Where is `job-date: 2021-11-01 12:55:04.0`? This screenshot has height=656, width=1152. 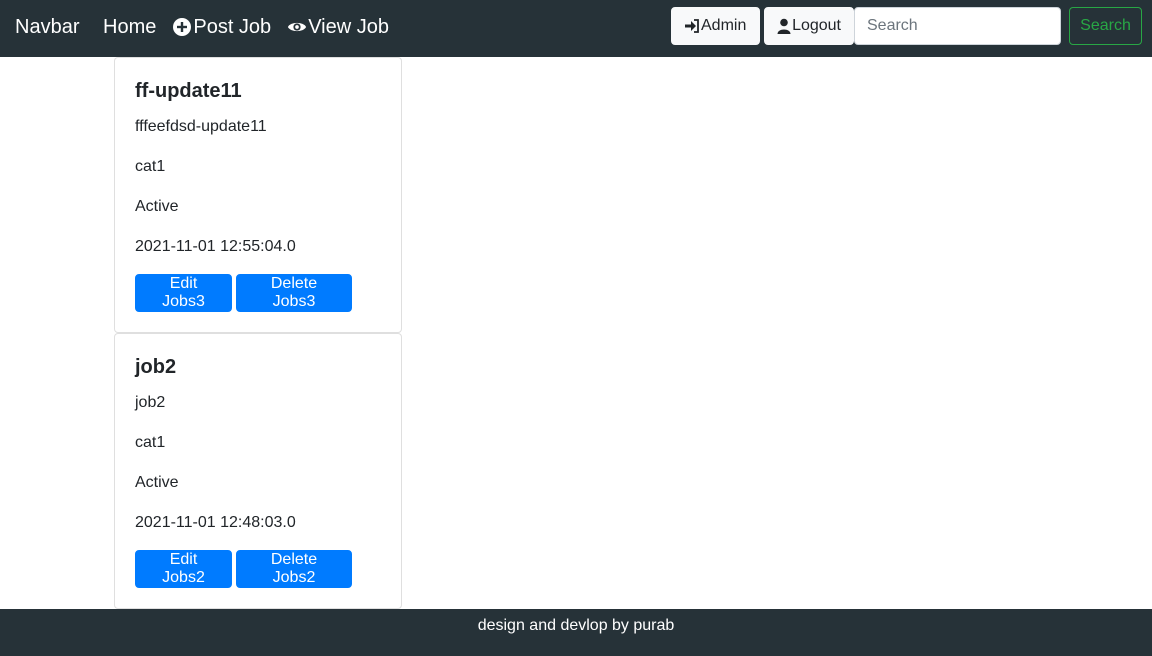
job-date: 2021-11-01 12:55:04.0 is located at coordinates (215, 246).